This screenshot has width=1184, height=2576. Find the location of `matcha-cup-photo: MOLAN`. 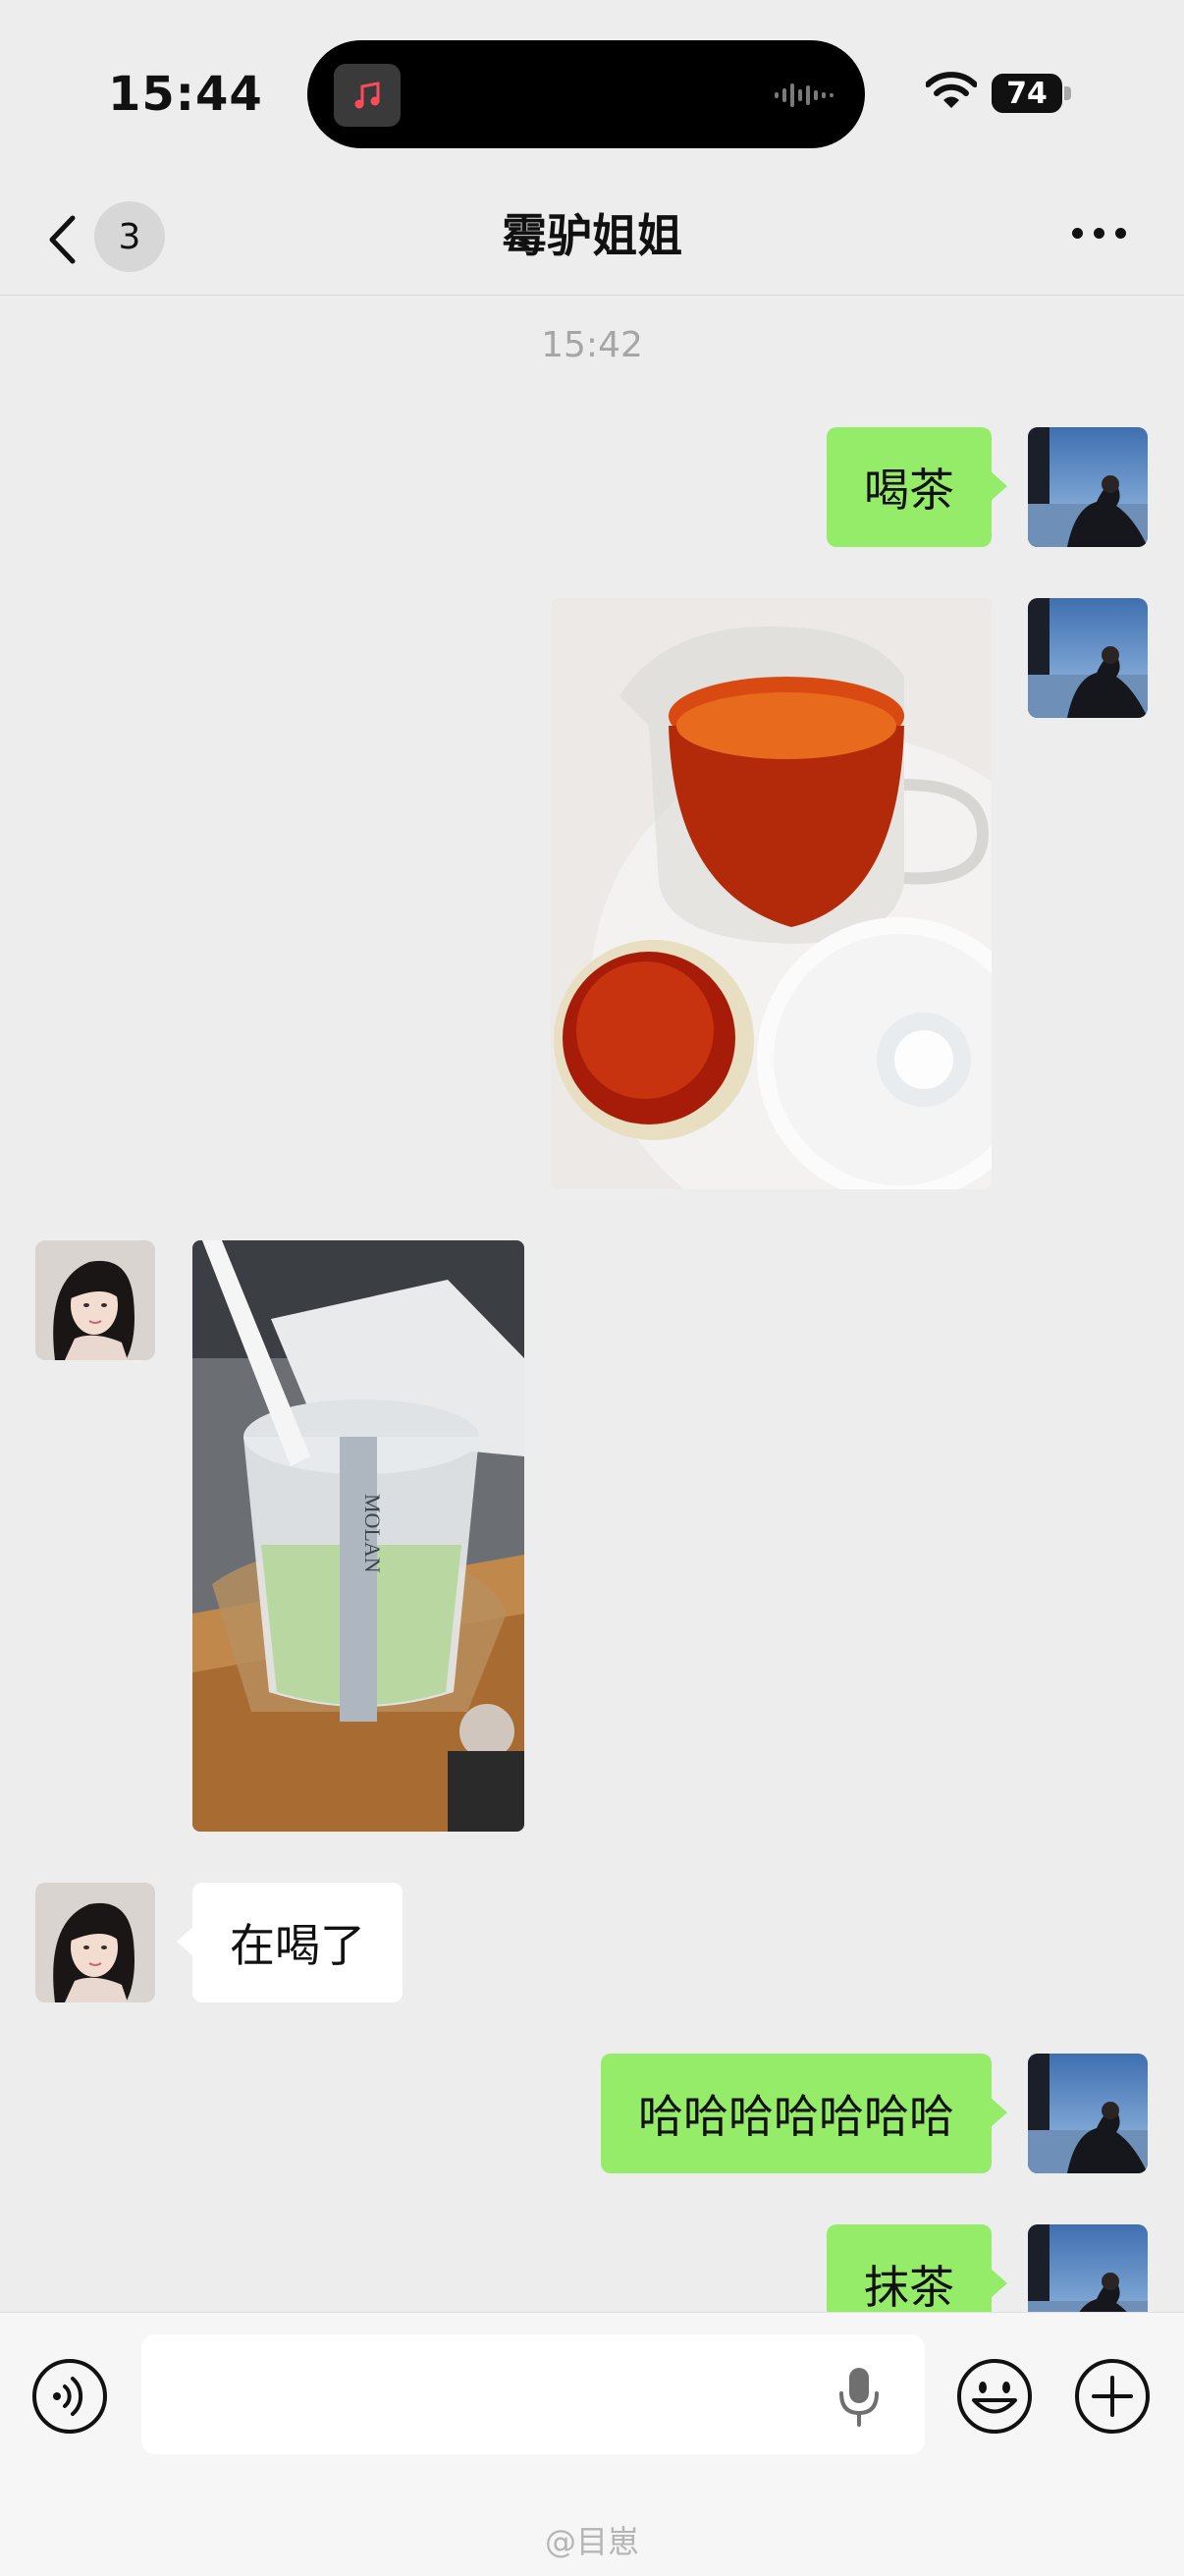

matcha-cup-photo: MOLAN is located at coordinates (358, 1536).